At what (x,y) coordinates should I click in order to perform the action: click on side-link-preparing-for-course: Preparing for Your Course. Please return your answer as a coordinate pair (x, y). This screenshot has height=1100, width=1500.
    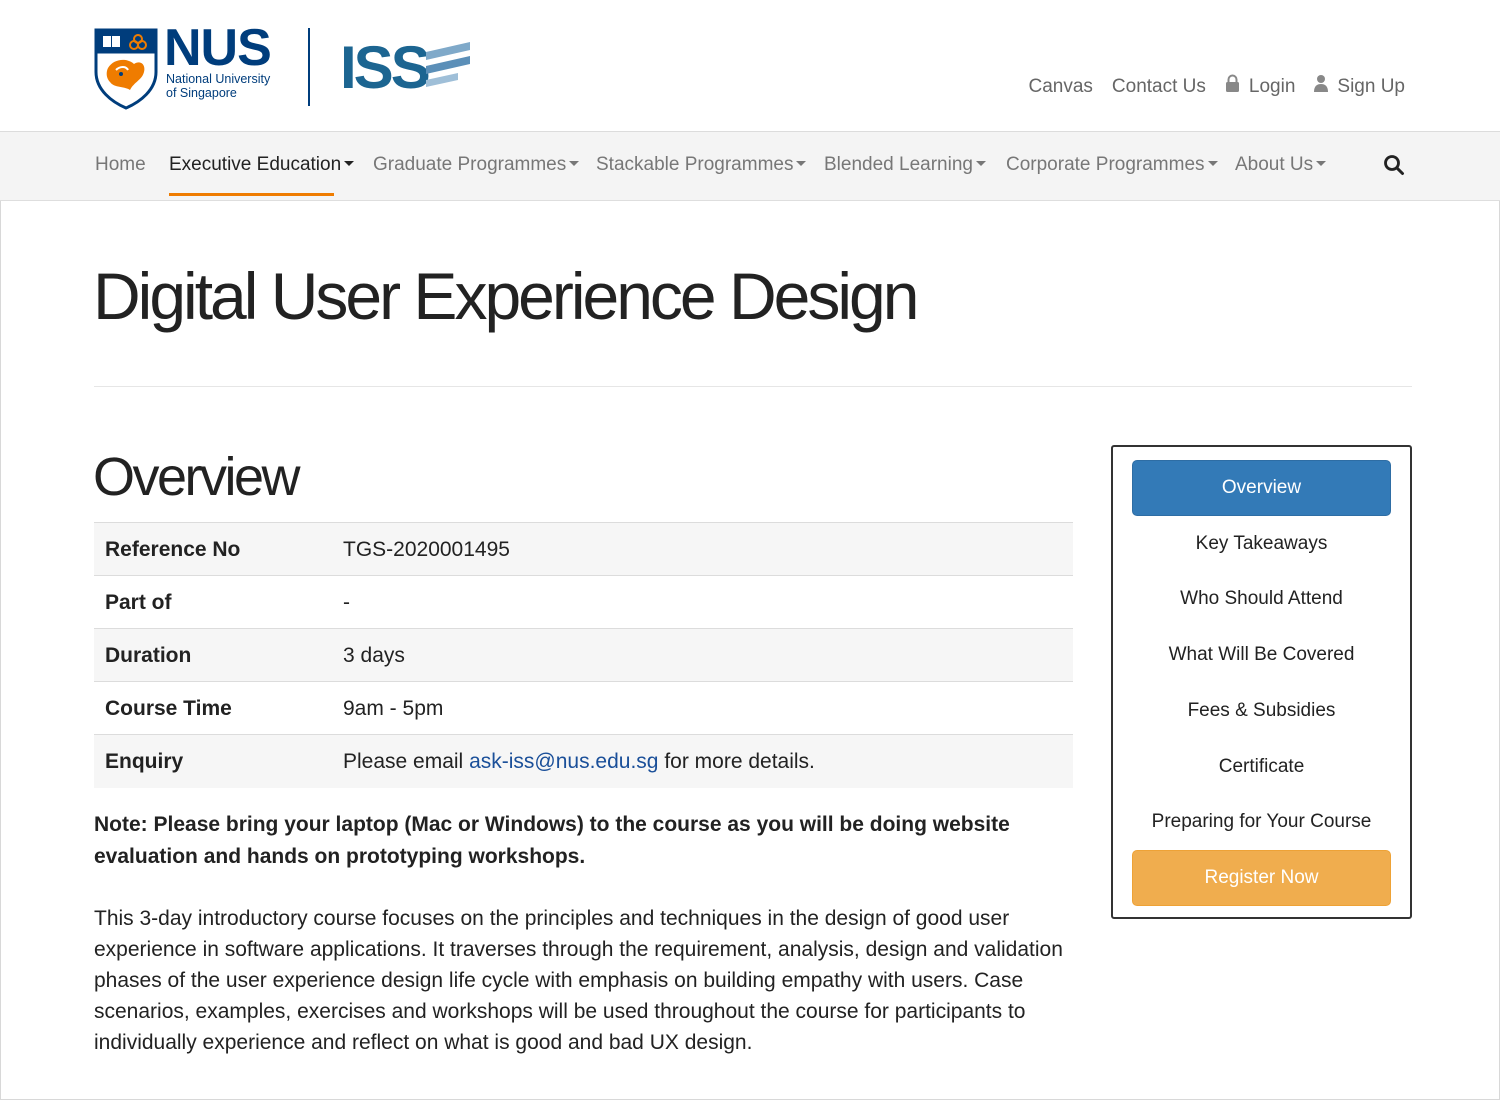
    Looking at the image, I should click on (1261, 822).